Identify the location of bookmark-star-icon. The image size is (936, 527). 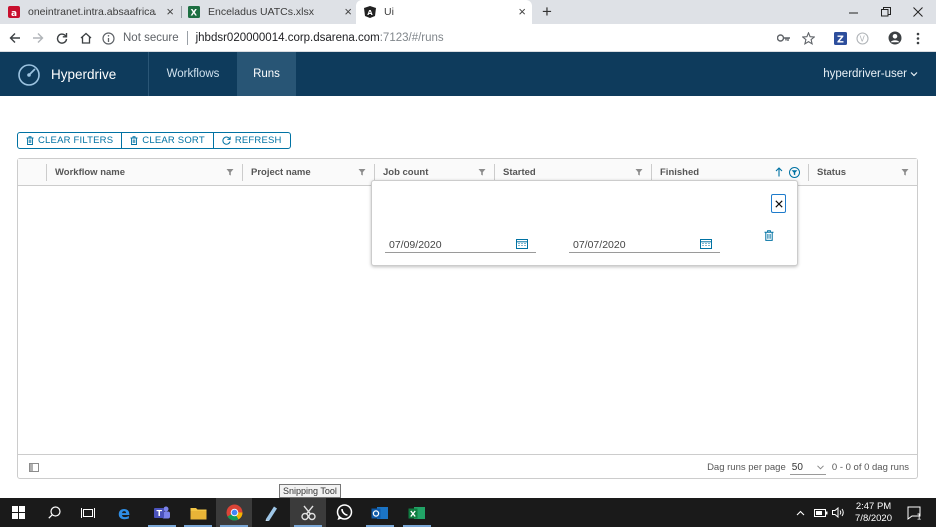
(808, 38).